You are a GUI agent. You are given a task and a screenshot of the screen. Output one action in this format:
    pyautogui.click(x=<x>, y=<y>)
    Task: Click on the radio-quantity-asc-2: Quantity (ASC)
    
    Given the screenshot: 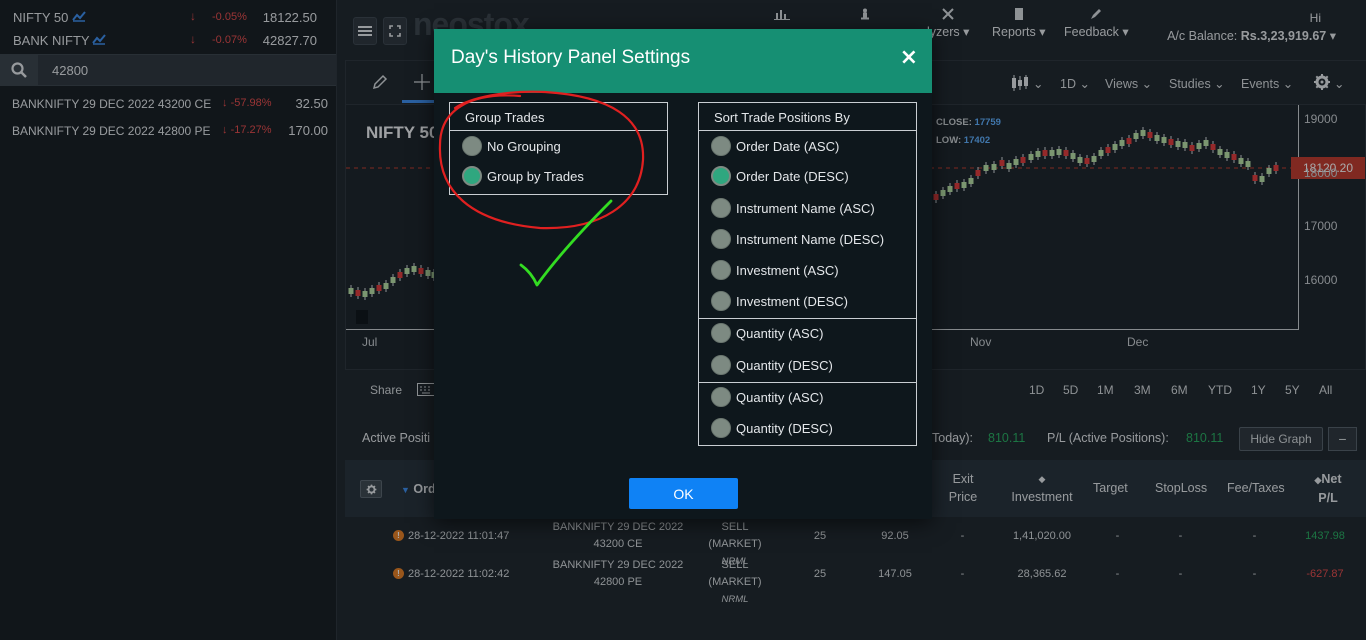 What is the action you would take?
    pyautogui.click(x=767, y=397)
    